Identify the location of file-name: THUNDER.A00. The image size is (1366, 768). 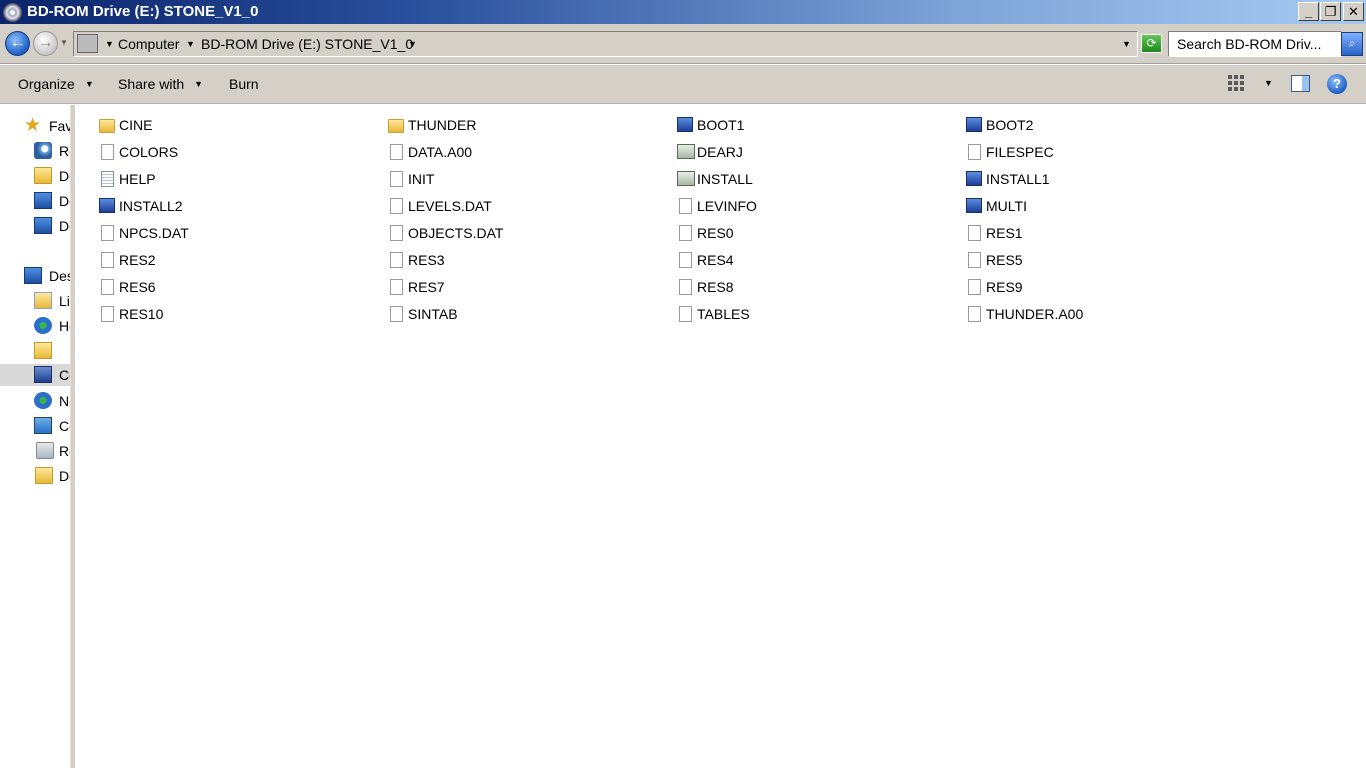
(1035, 314).